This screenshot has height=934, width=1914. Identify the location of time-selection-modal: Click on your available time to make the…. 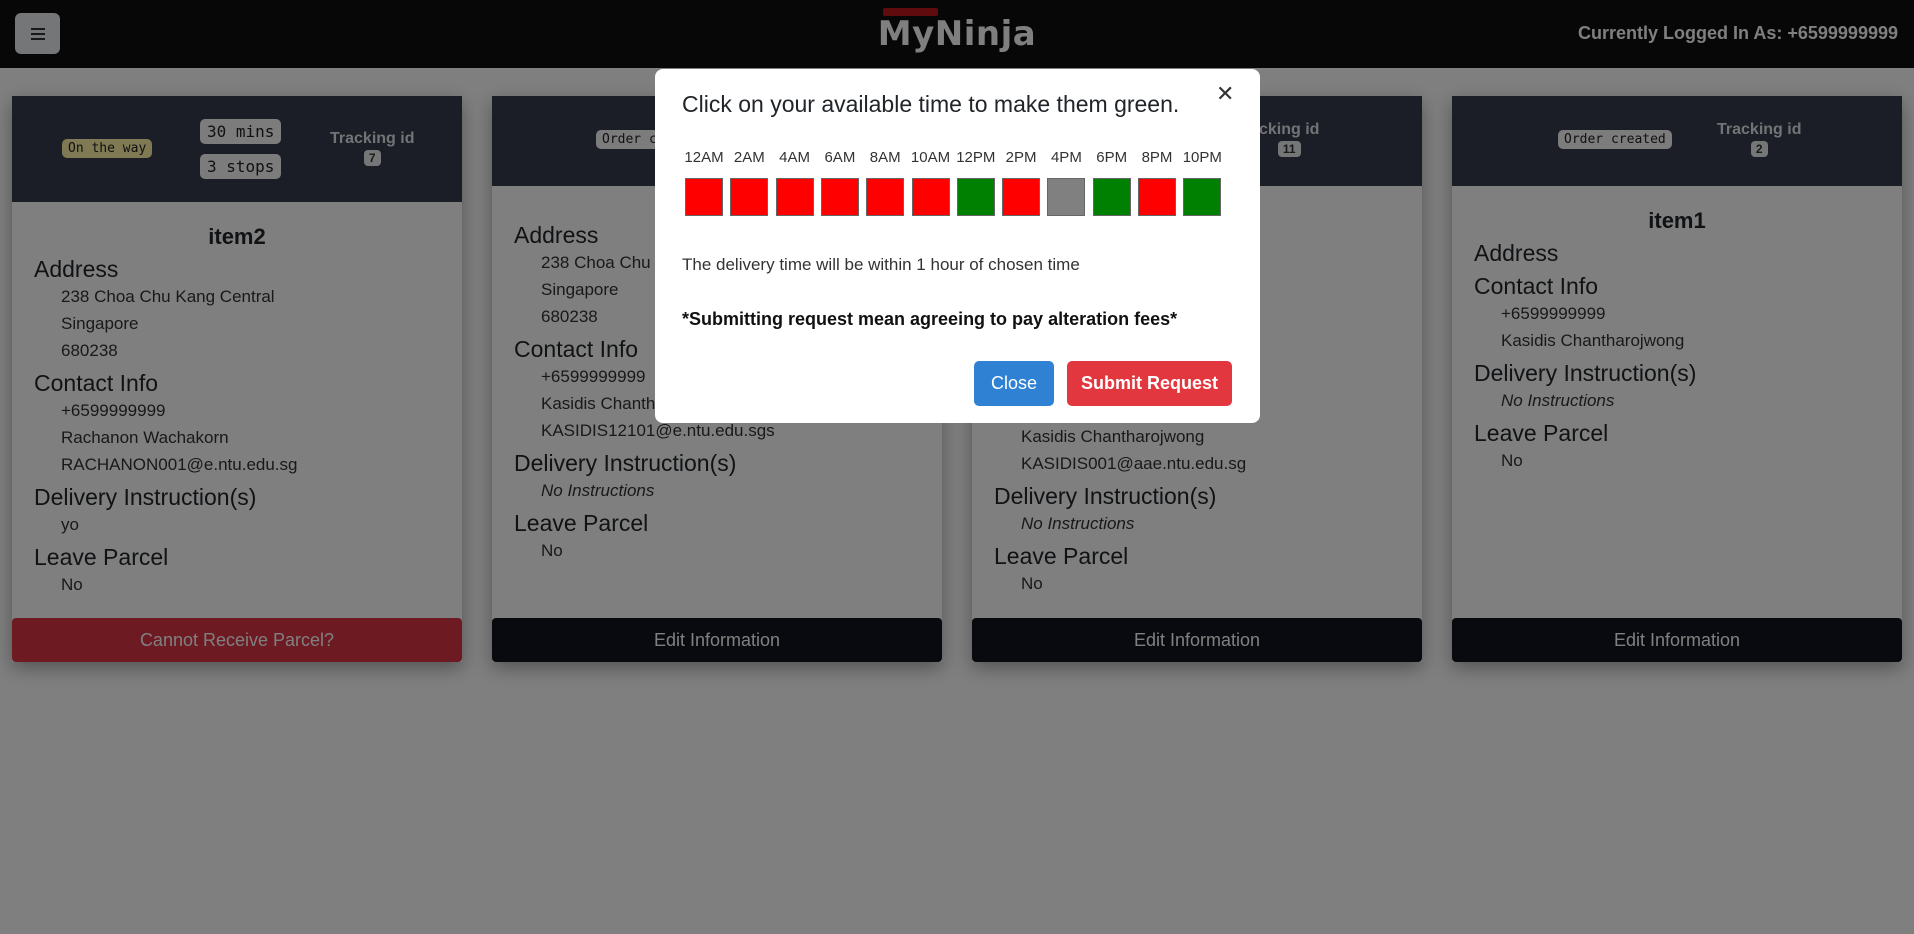
(957, 246).